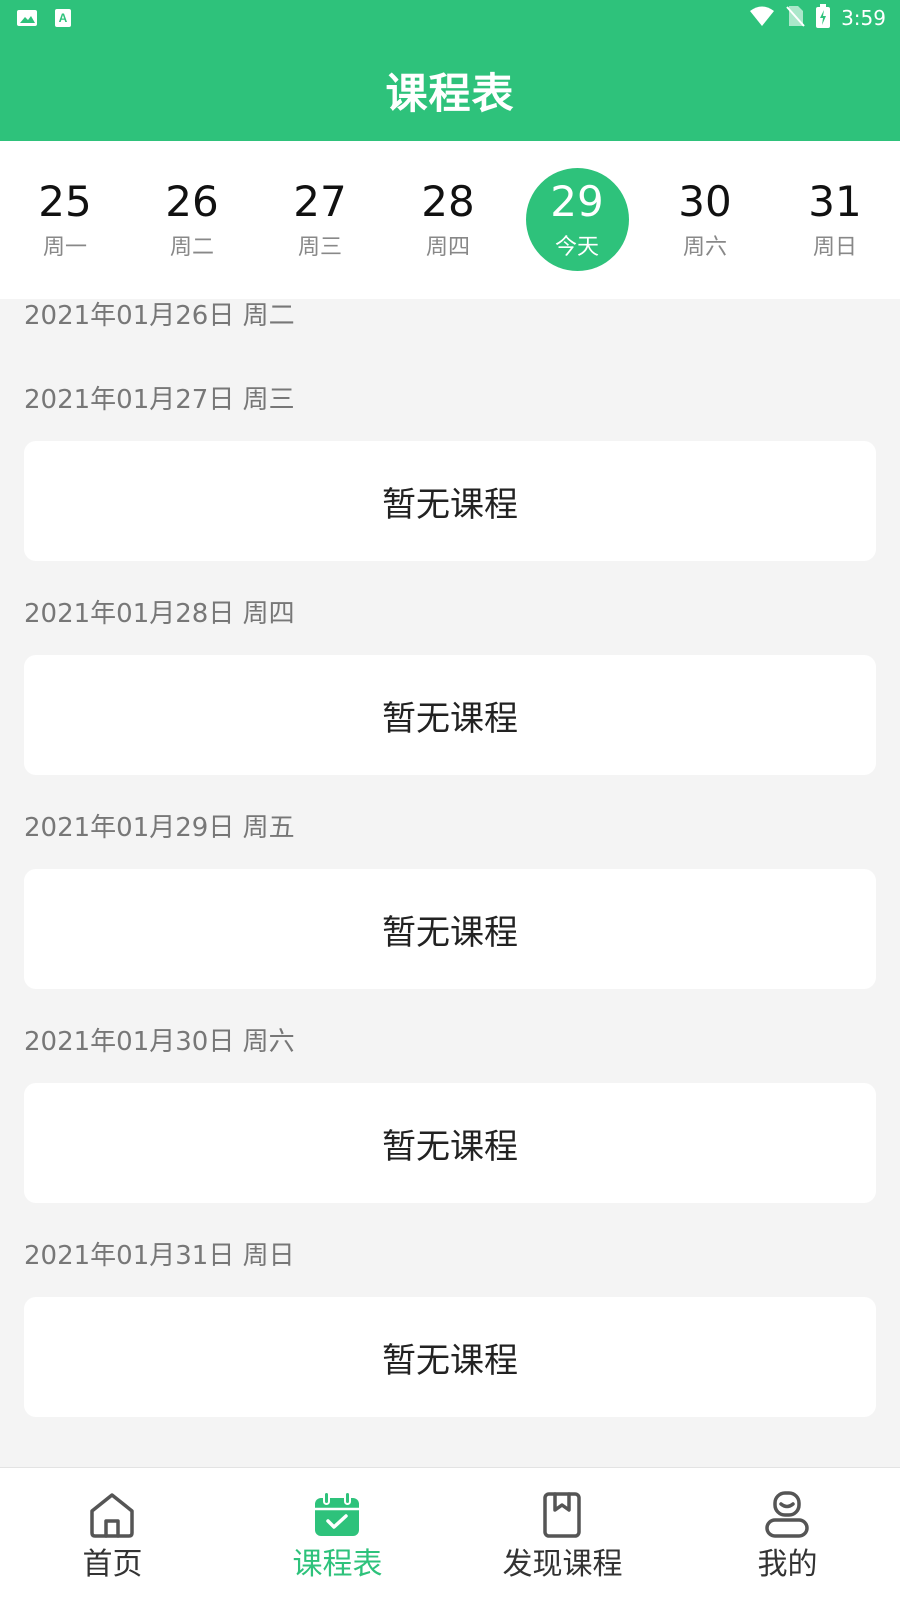  What do you see at coordinates (320, 201) in the screenshot?
I see `day-number: 27` at bounding box center [320, 201].